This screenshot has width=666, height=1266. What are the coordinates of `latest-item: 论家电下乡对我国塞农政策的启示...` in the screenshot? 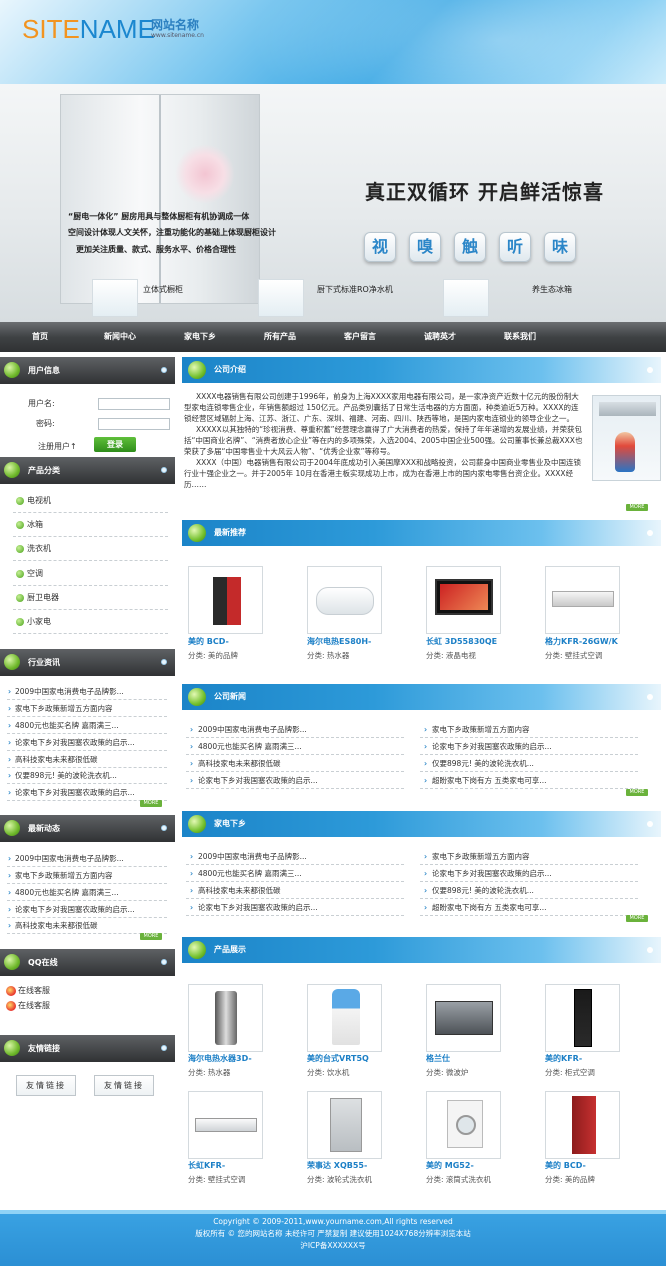 It's located at (87, 909).